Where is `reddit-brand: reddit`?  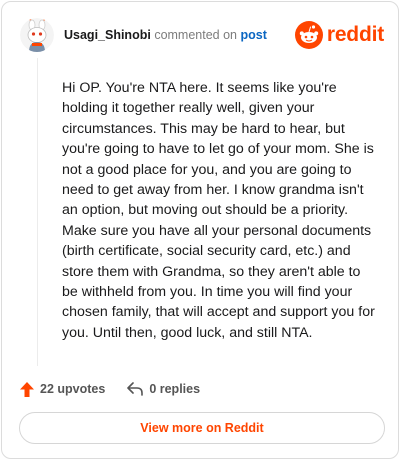
reddit-brand: reddit is located at coordinates (339, 35).